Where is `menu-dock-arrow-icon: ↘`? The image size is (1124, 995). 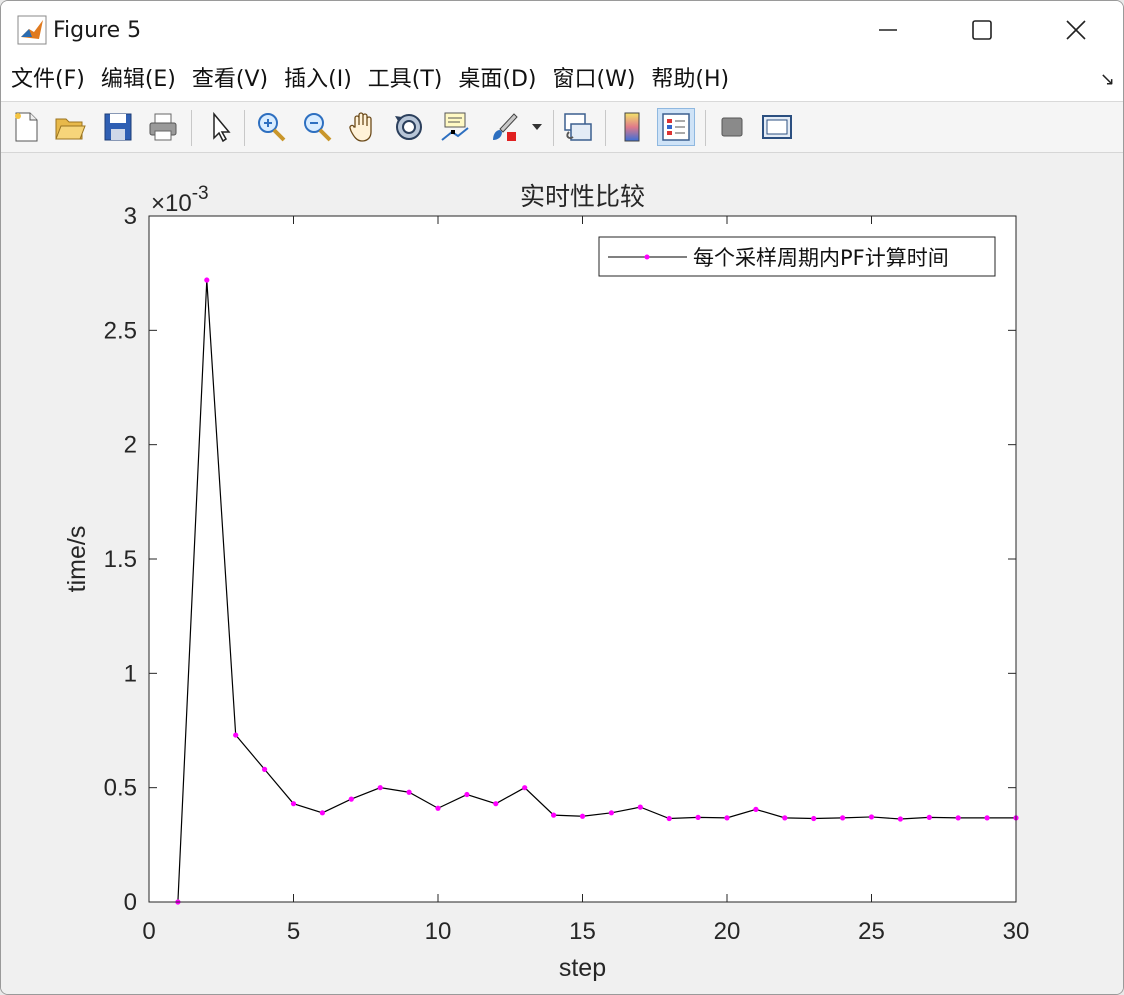 menu-dock-arrow-icon: ↘ is located at coordinates (1107, 79).